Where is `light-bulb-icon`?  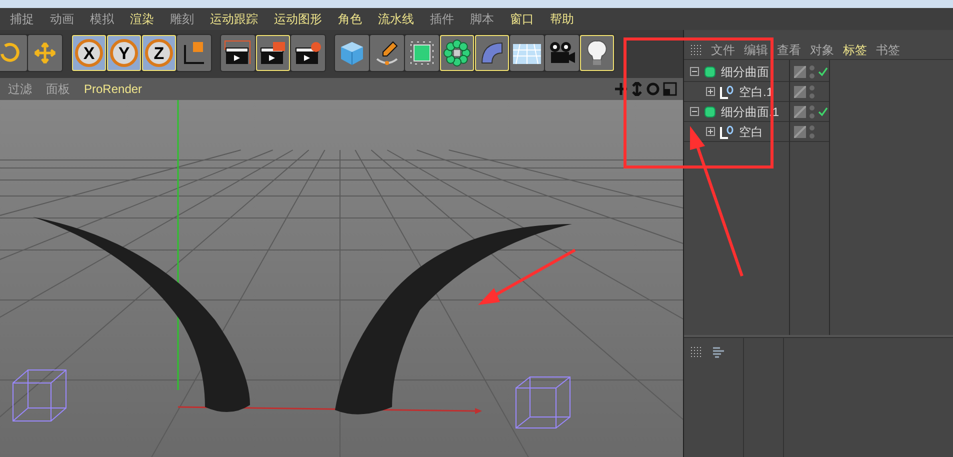 light-bulb-icon is located at coordinates (597, 53).